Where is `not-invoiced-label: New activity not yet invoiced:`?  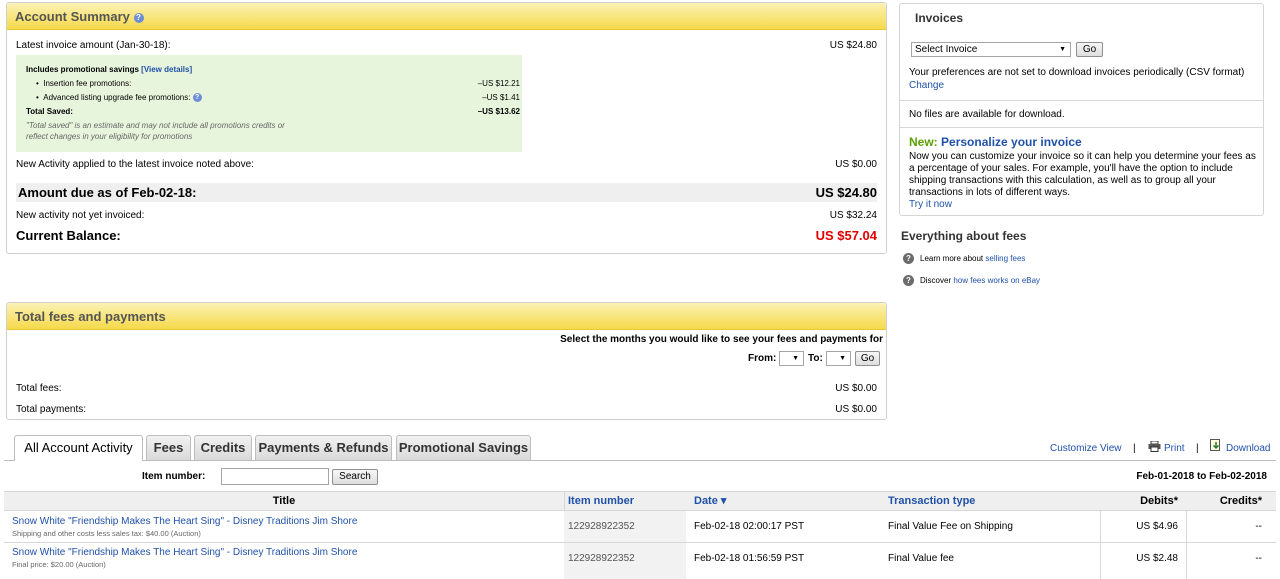
not-invoiced-label: New activity not yet invoiced: is located at coordinates (80, 215).